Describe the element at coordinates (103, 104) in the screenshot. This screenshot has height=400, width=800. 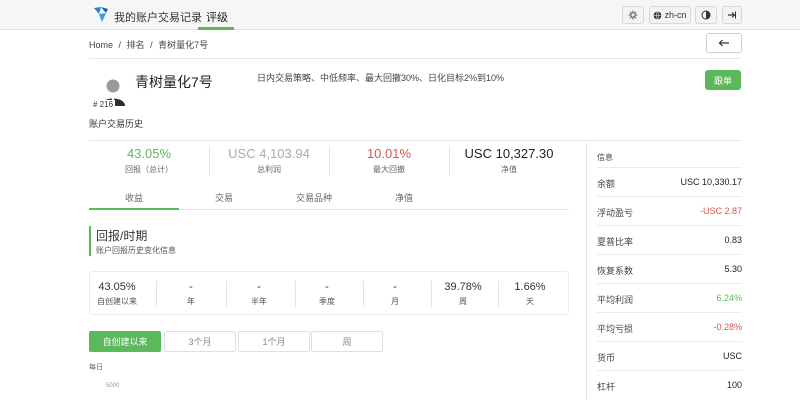
I see `rank-badge: # 216` at that location.